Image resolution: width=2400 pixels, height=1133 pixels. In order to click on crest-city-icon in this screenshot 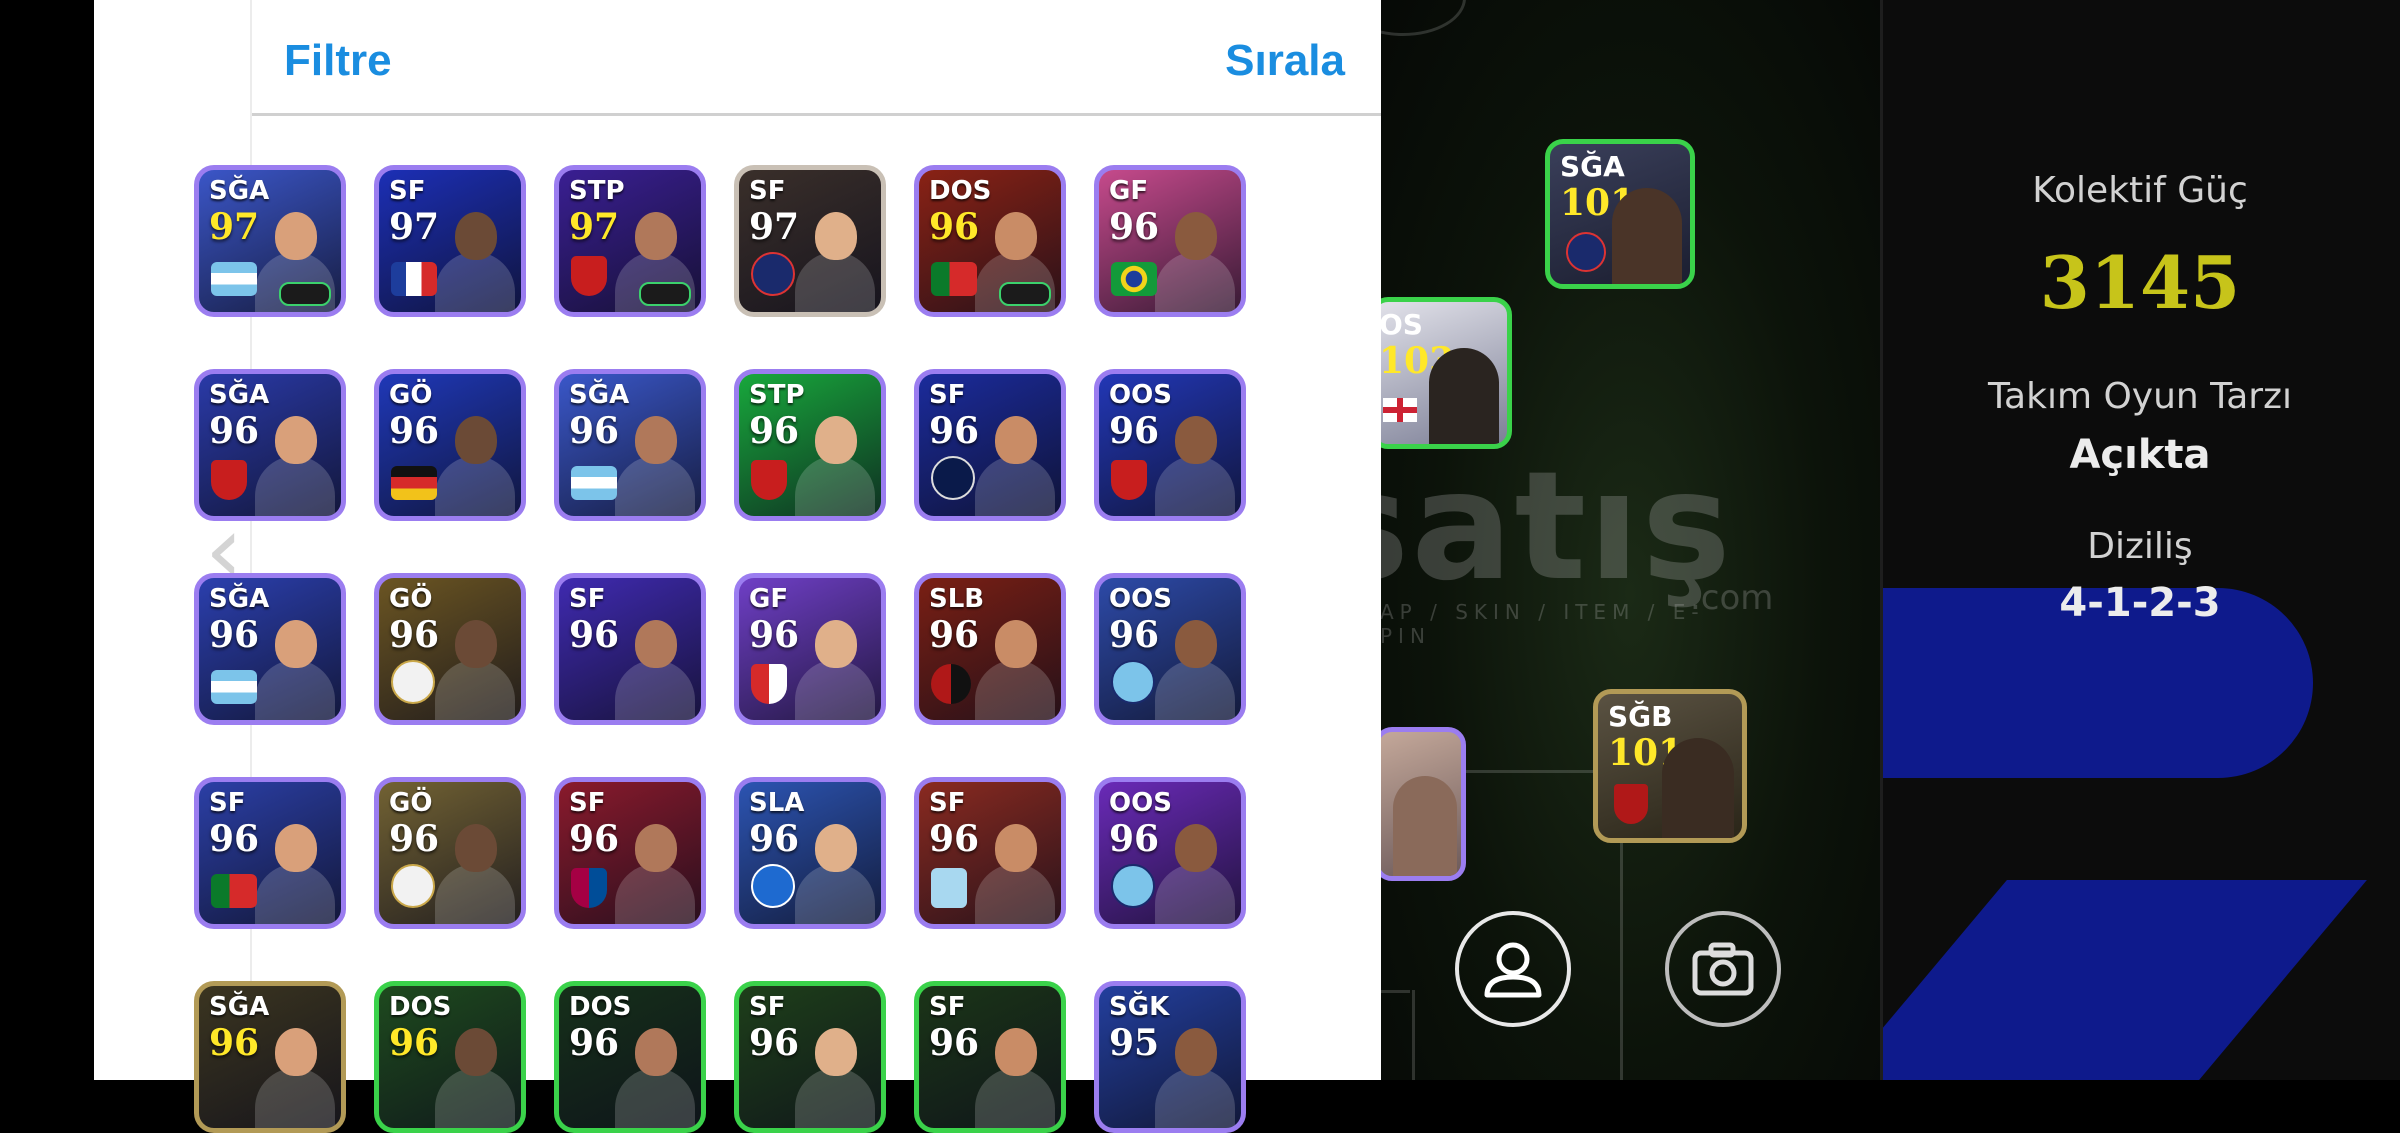, I will do `click(1133, 886)`.